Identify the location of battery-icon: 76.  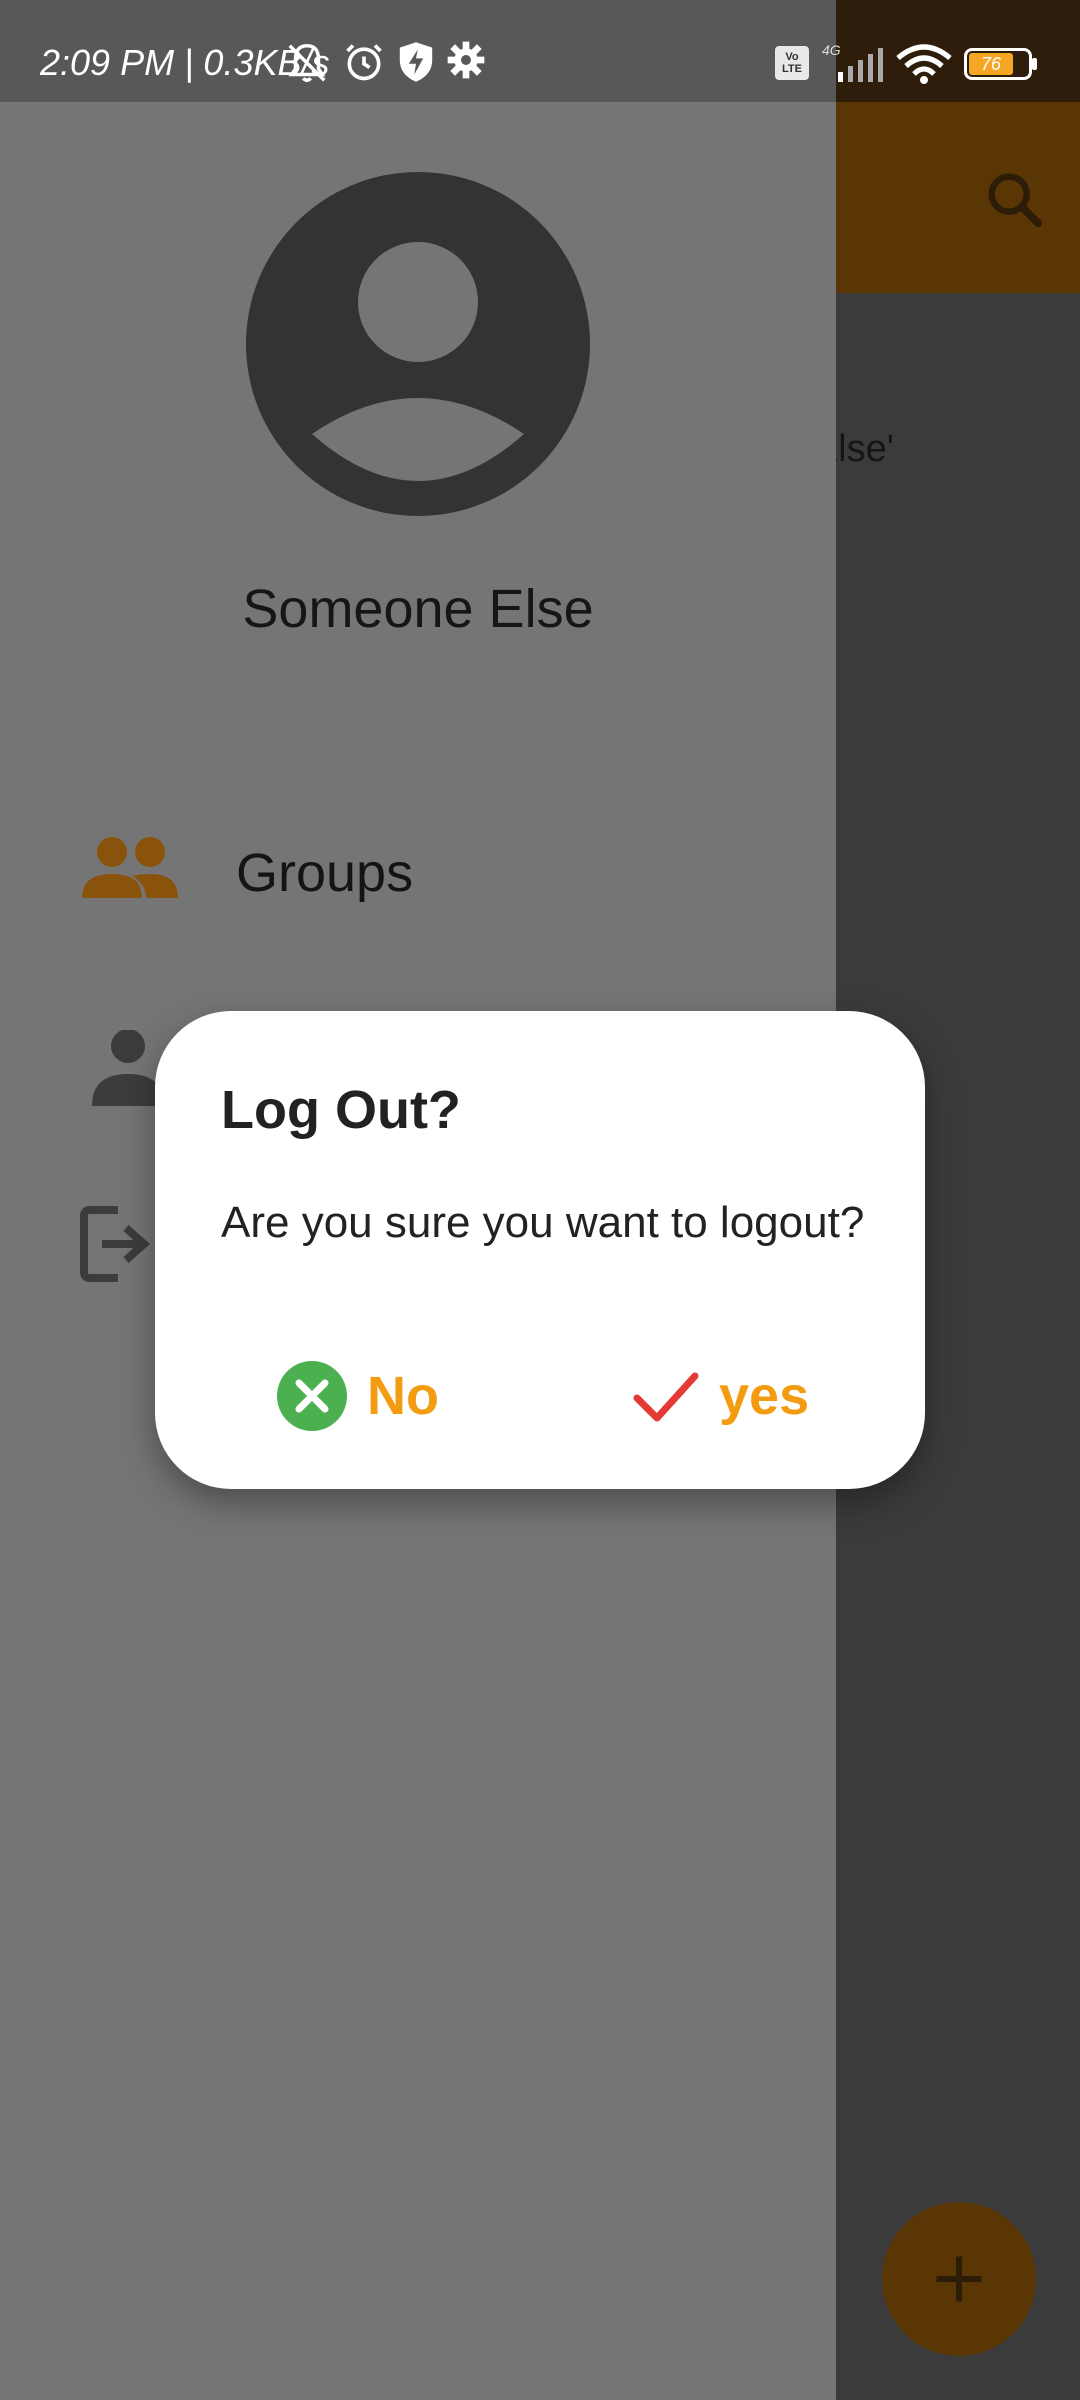
(998, 64).